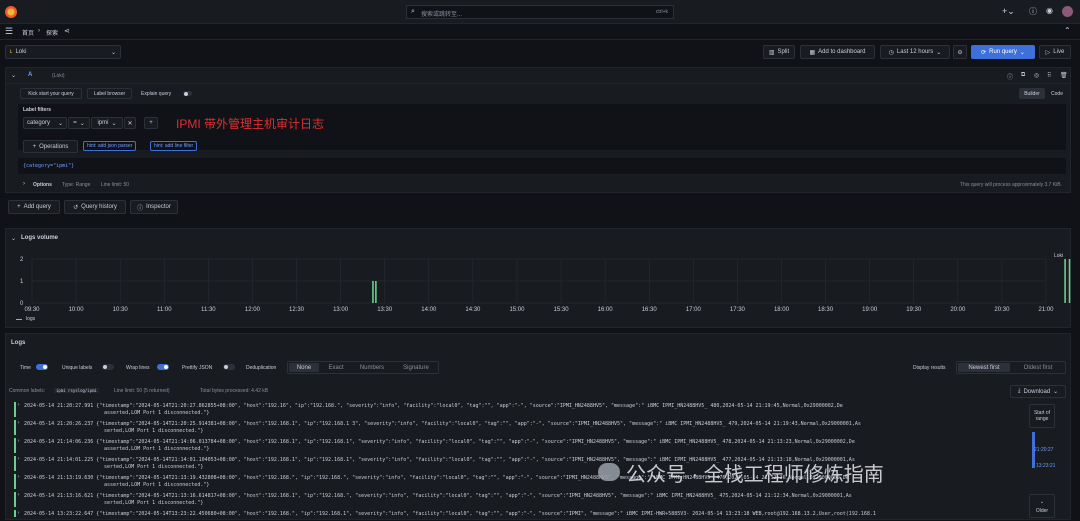 This screenshot has height=521, width=1080. I want to click on add-filter-button: +, so click(151, 123).